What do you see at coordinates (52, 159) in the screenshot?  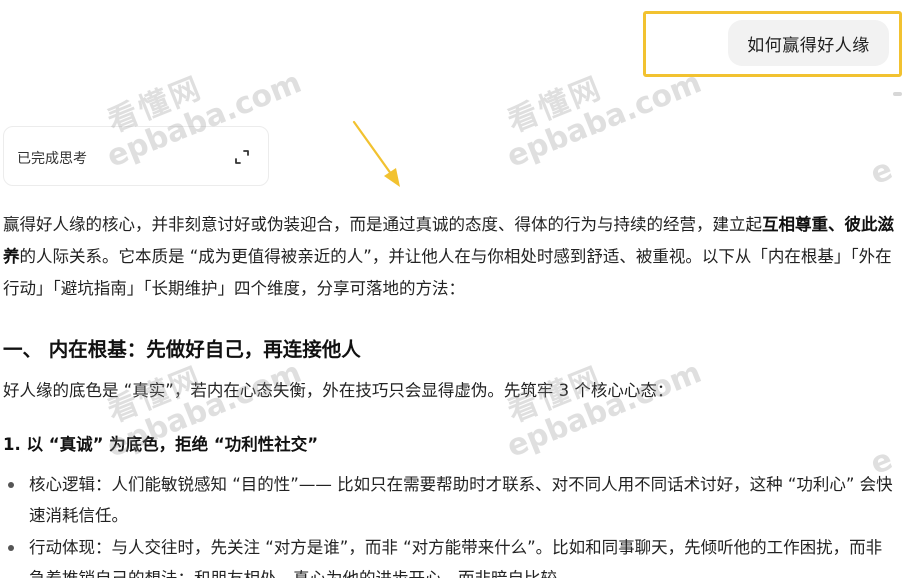 I see `thinking-label: 已完成思考` at bounding box center [52, 159].